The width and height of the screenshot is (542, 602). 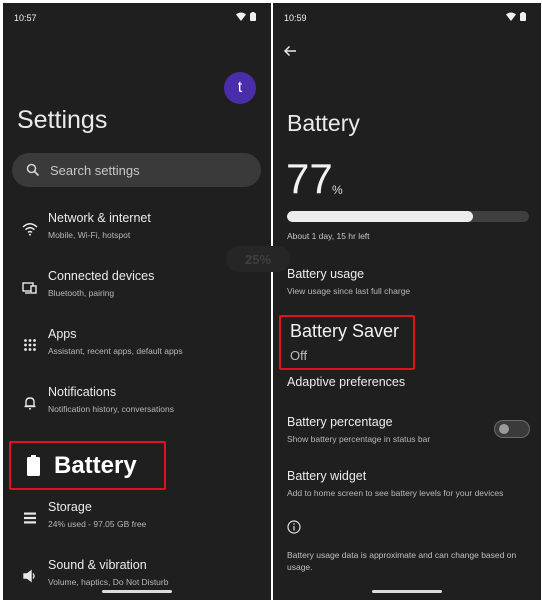 What do you see at coordinates (326, 476) in the screenshot?
I see `battery-widget-title: Battery widget` at bounding box center [326, 476].